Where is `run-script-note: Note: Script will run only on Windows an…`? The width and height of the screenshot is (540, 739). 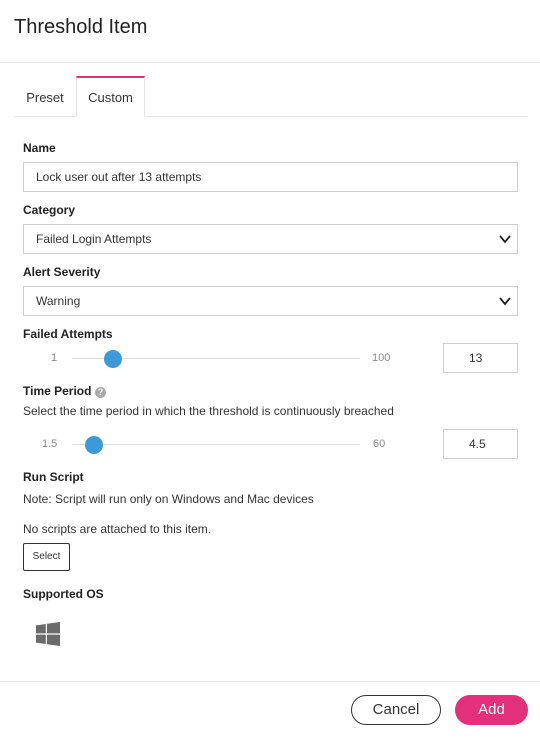
run-script-note: Note: Script will run only on Windows an… is located at coordinates (168, 499).